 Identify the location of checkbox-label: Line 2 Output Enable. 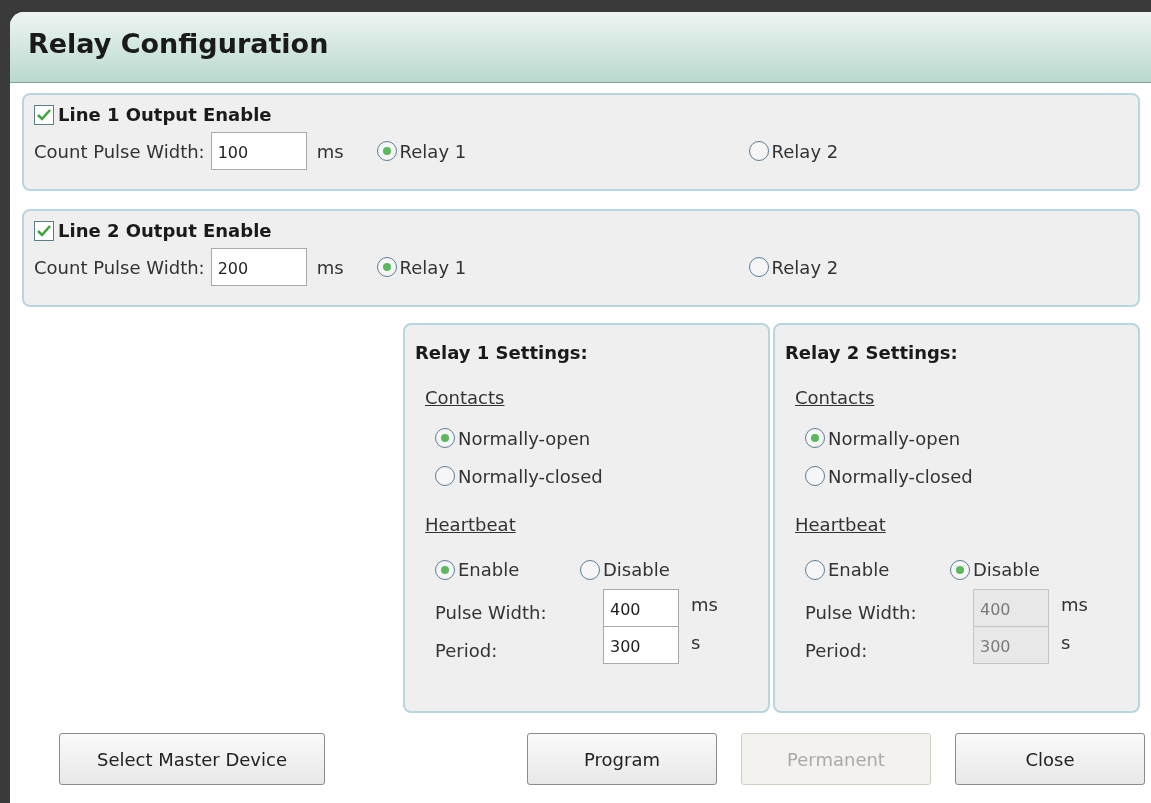
(165, 230).